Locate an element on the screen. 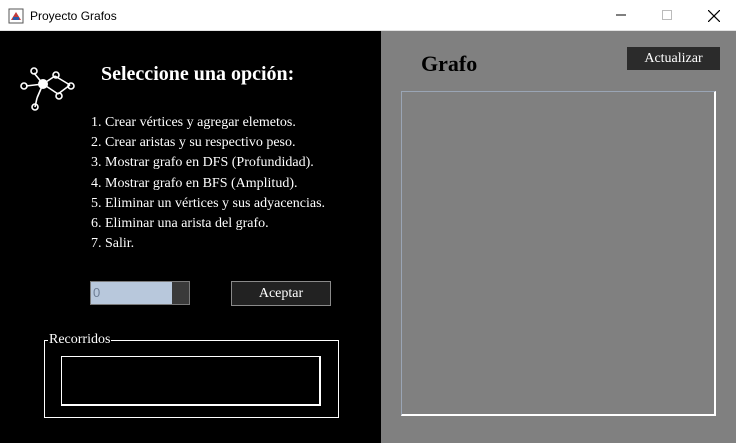 The width and height of the screenshot is (736, 443). close-button is located at coordinates (713, 15).